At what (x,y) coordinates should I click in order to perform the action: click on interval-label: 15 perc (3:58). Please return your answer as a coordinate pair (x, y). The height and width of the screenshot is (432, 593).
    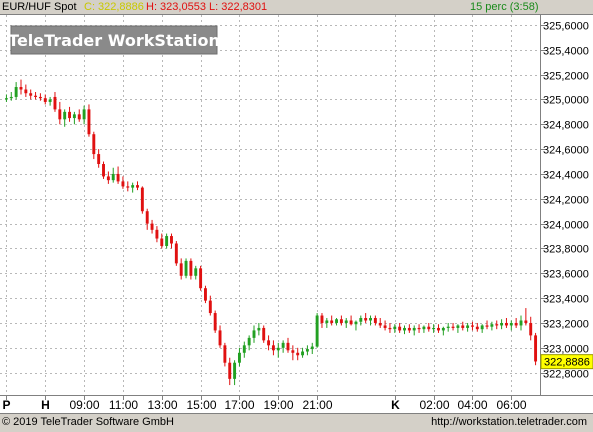
    Looking at the image, I should click on (504, 7).